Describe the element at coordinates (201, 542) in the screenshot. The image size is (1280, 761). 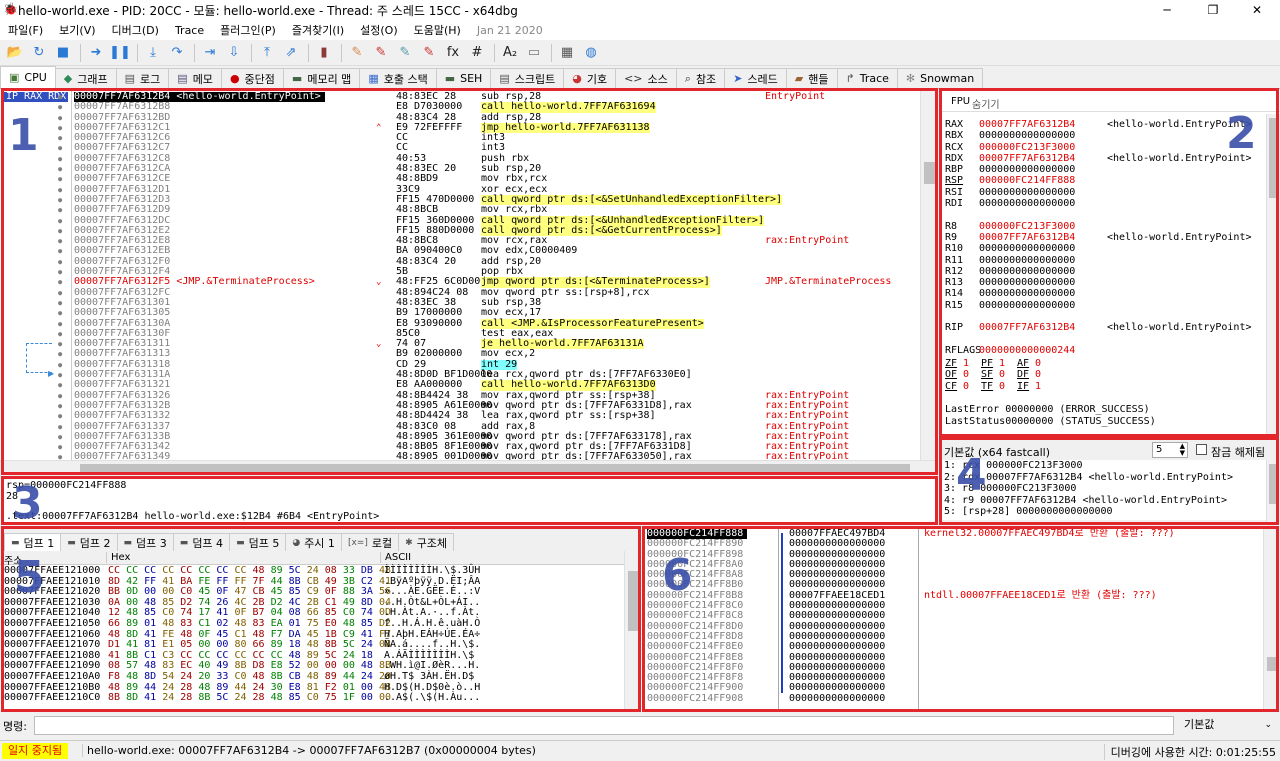
I see `dump-tab-4: ▬ 덤프 4` at that location.